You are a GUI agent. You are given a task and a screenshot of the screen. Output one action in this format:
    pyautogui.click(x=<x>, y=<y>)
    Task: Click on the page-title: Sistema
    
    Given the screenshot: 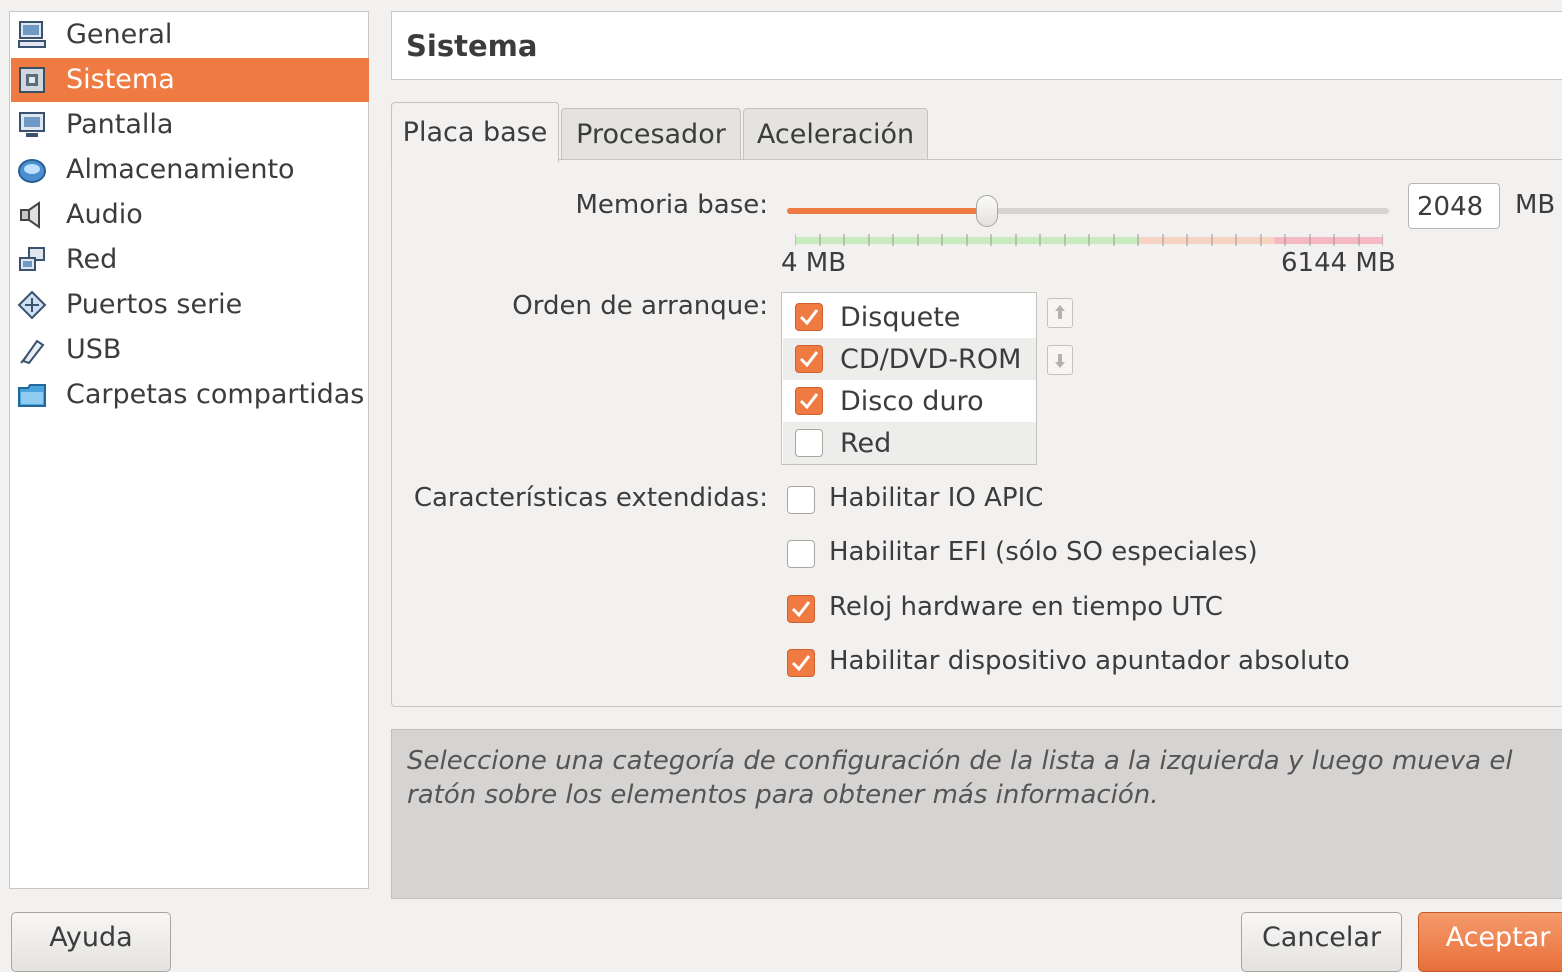 What is the action you would take?
    pyautogui.click(x=472, y=46)
    